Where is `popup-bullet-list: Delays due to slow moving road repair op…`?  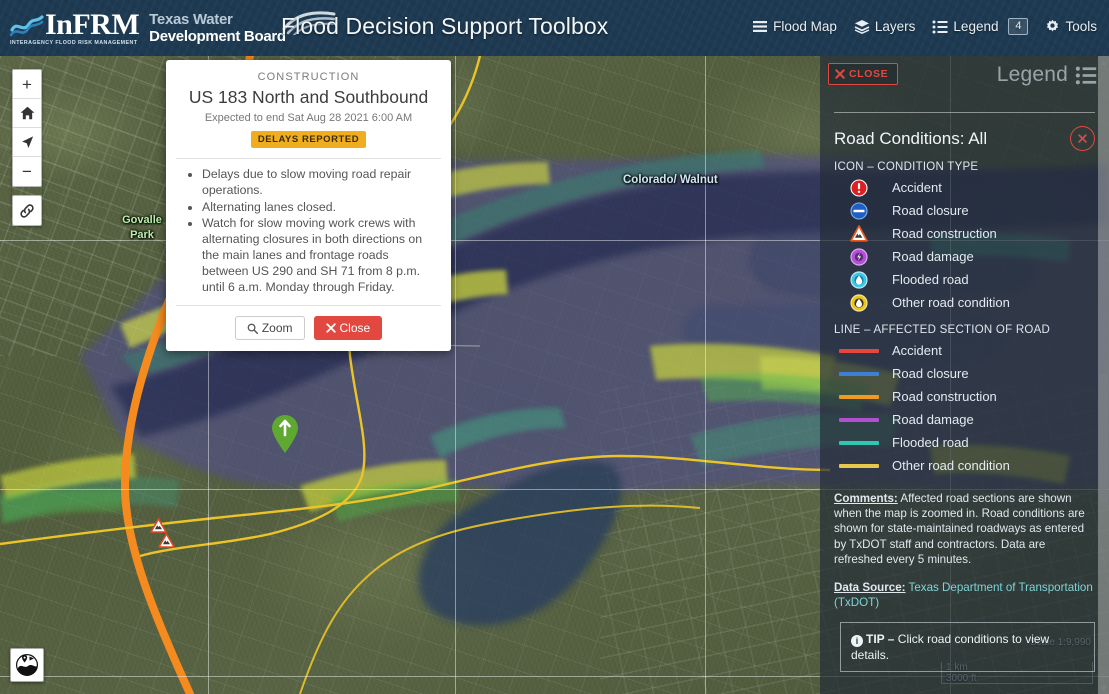 popup-bullet-list: Delays due to slow moving road repair op… is located at coordinates (306, 231).